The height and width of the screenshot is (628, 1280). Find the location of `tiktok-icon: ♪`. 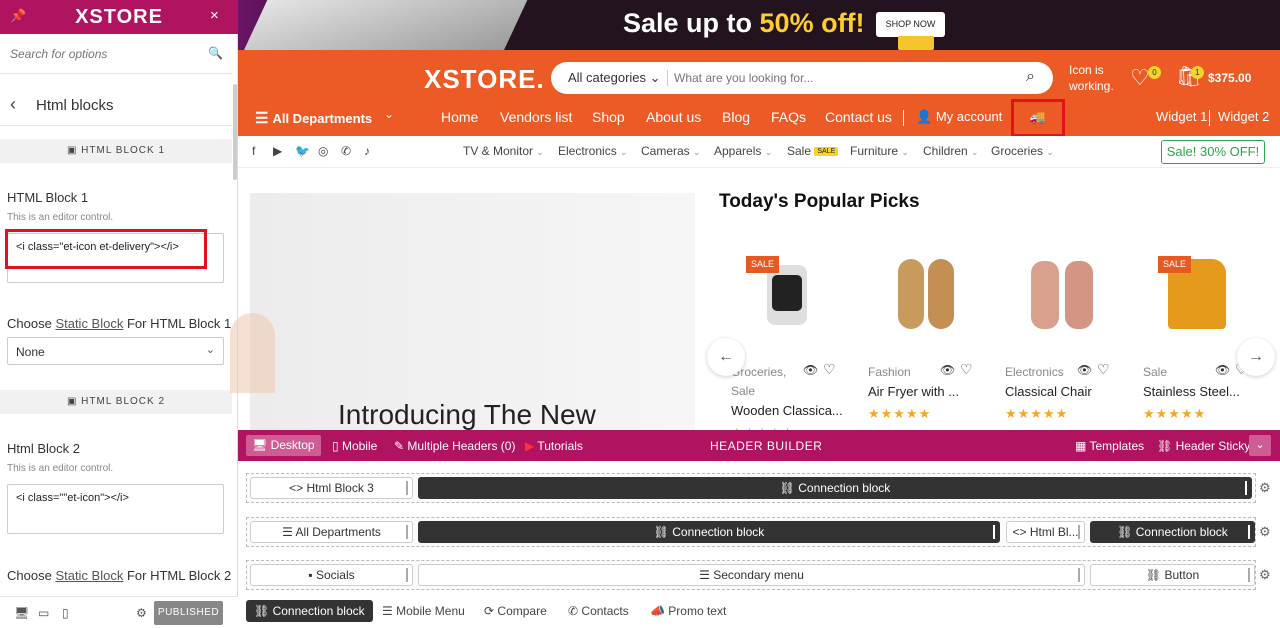

tiktok-icon: ♪ is located at coordinates (367, 151).